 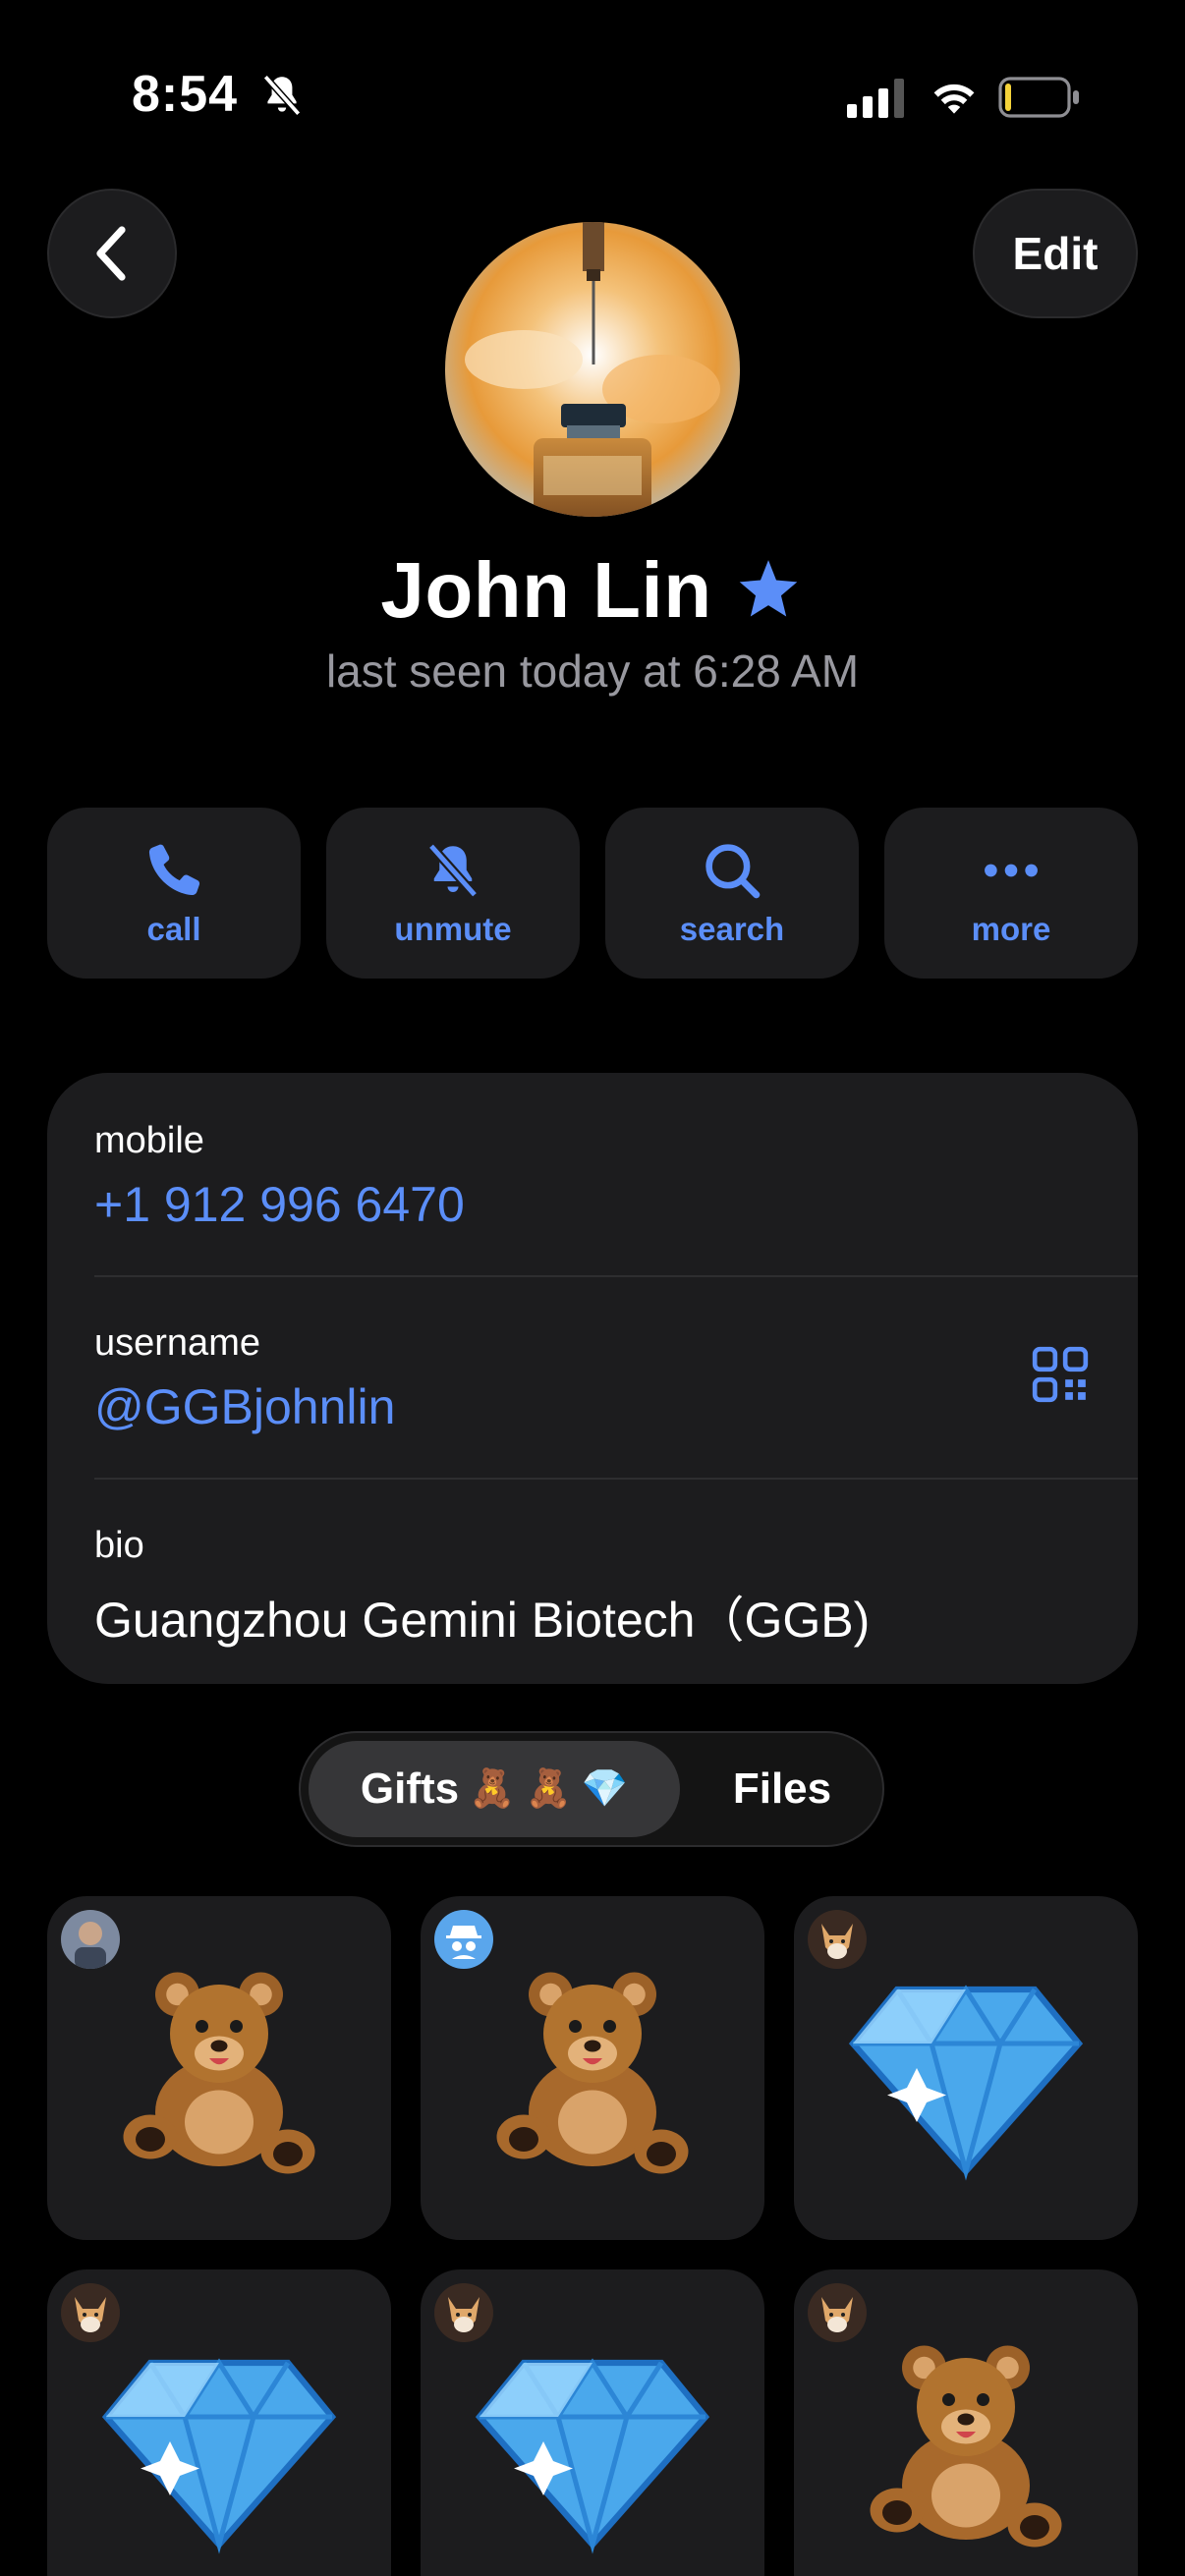 What do you see at coordinates (954, 99) in the screenshot?
I see `wifi-icon` at bounding box center [954, 99].